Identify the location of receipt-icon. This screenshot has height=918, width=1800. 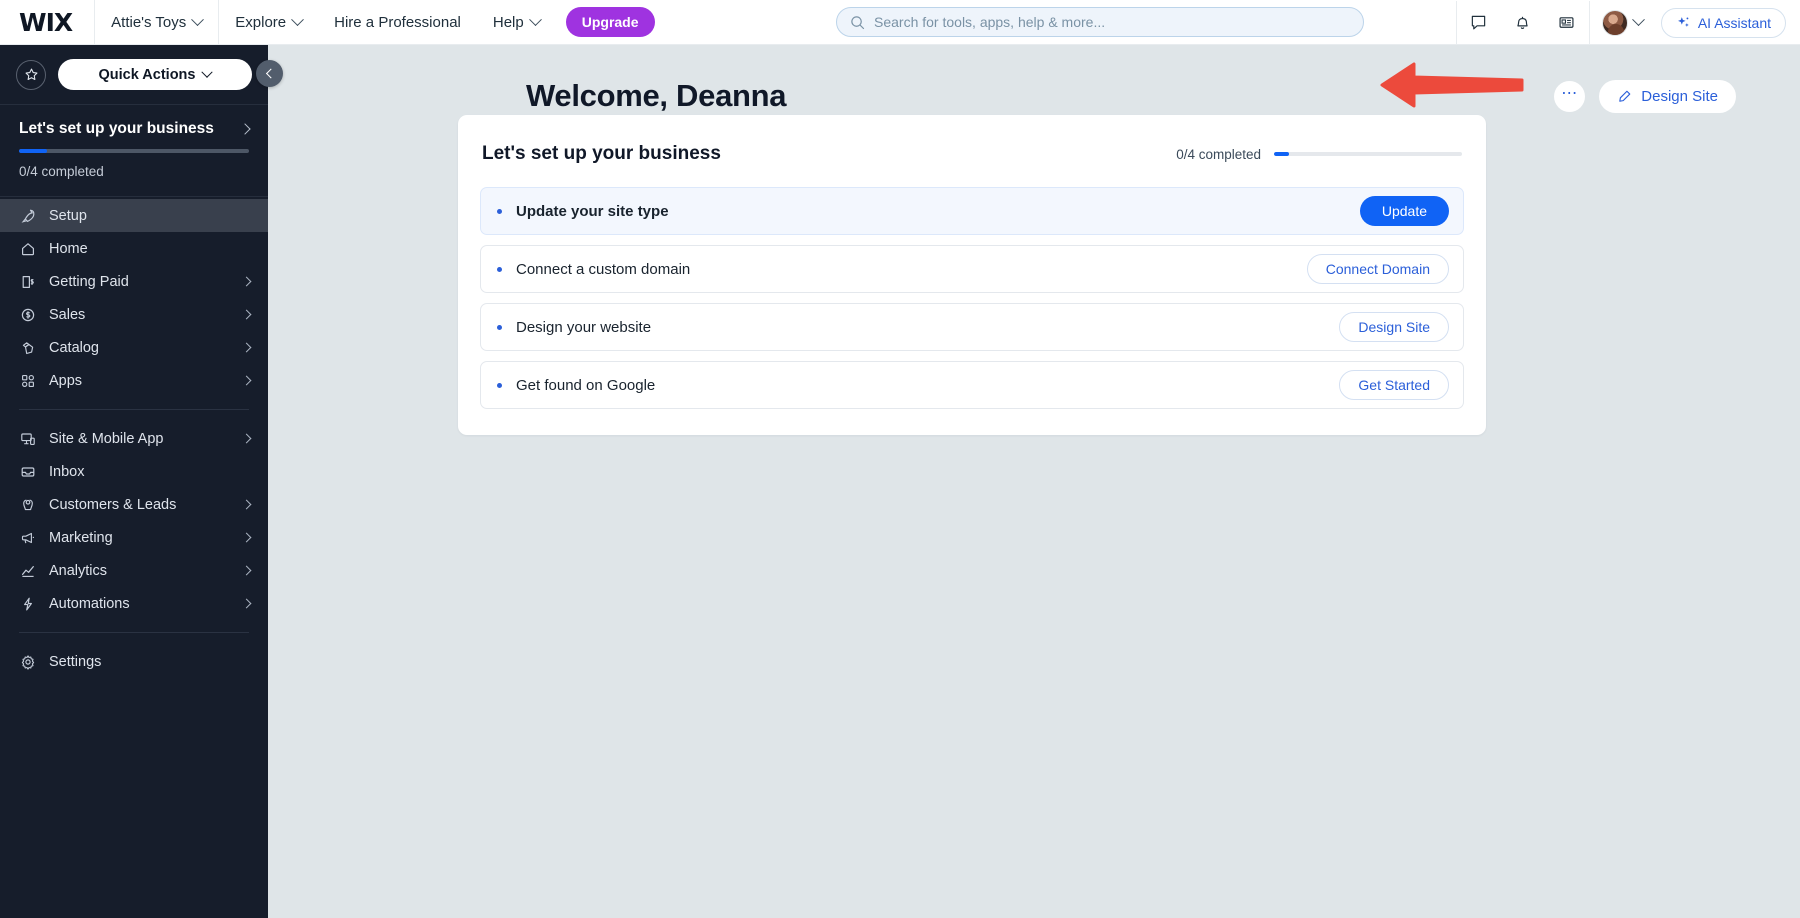
(27, 282).